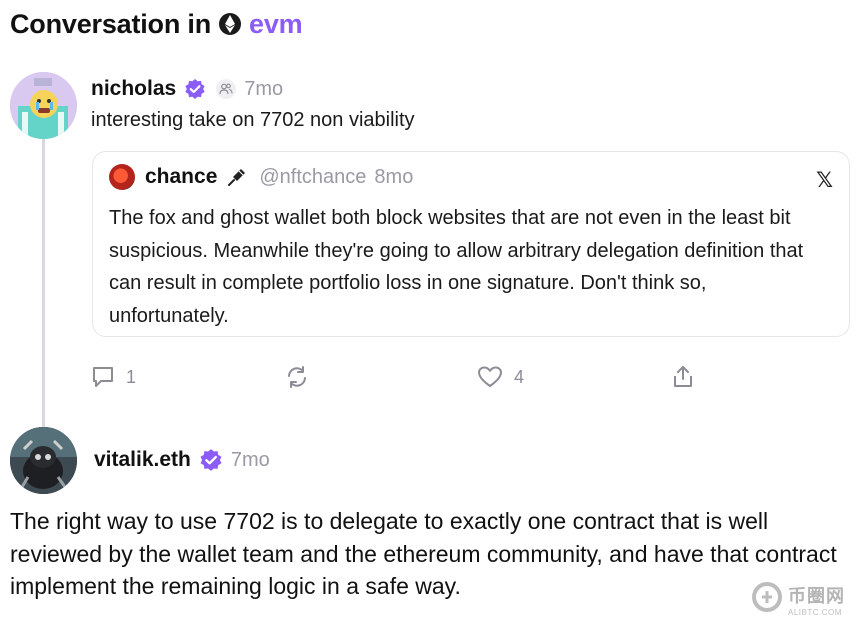 Image resolution: width=860 pixels, height=619 pixels. What do you see at coordinates (133, 89) in the screenshot?
I see `post-author-name: nicholas` at bounding box center [133, 89].